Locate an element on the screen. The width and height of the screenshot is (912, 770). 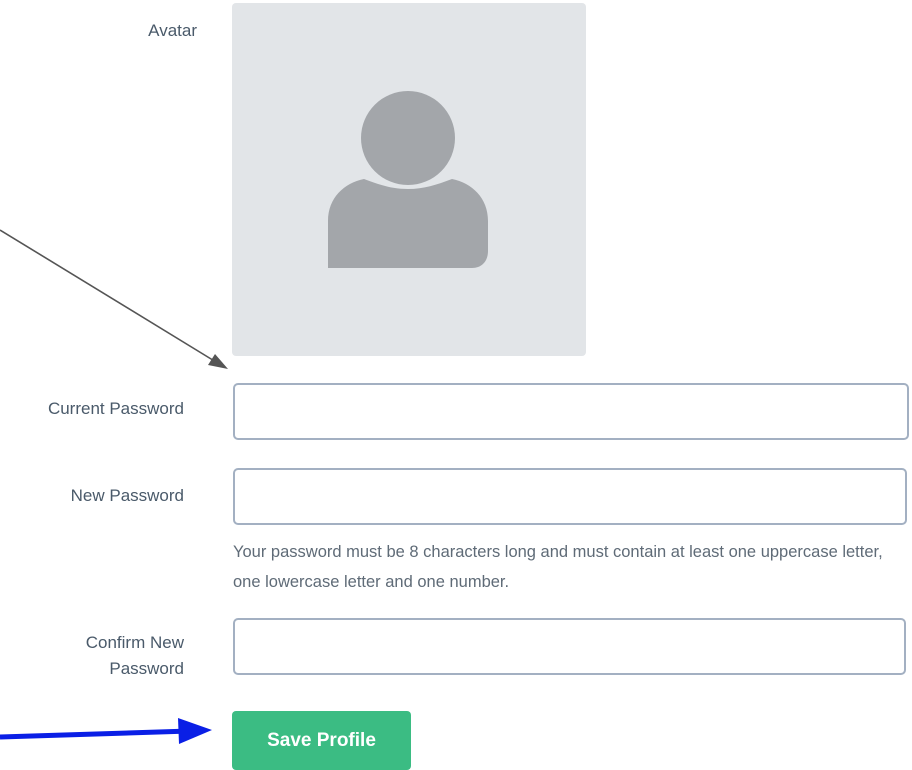
gray-arrow-line is located at coordinates (108, 296).